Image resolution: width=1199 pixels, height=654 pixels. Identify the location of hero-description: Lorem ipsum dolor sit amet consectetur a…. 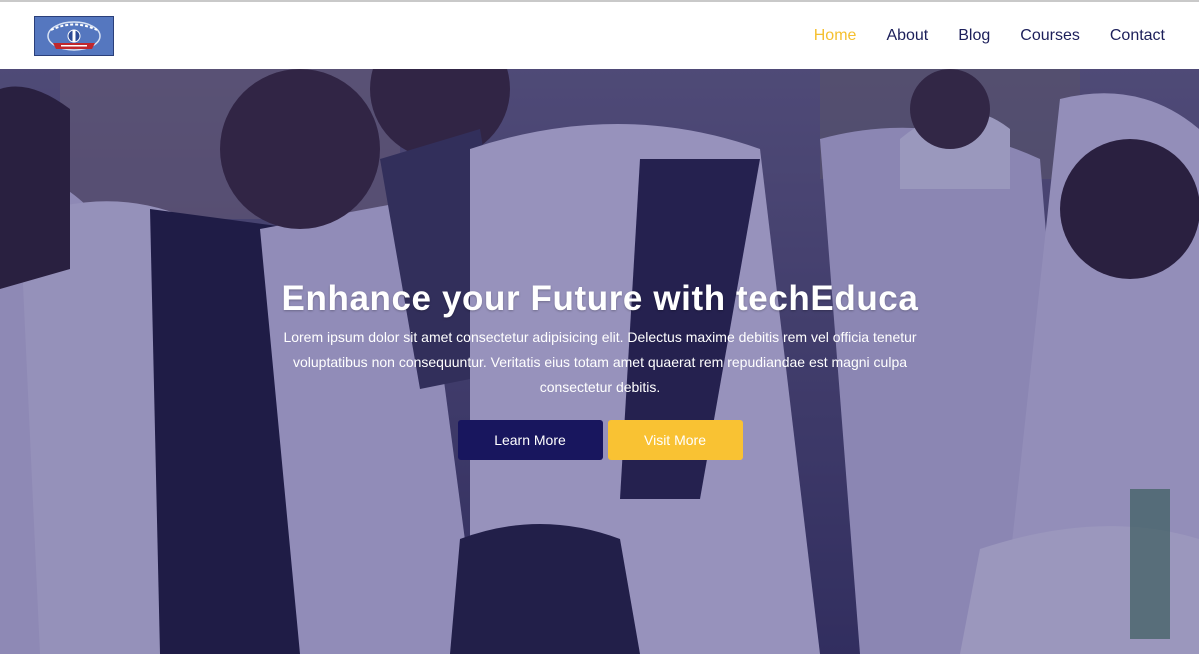
(600, 362).